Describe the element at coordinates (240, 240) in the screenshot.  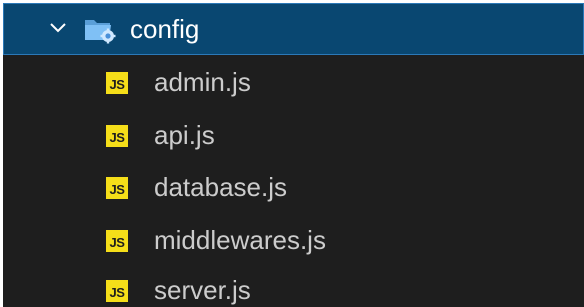
I see `file-label: middlewares.js` at that location.